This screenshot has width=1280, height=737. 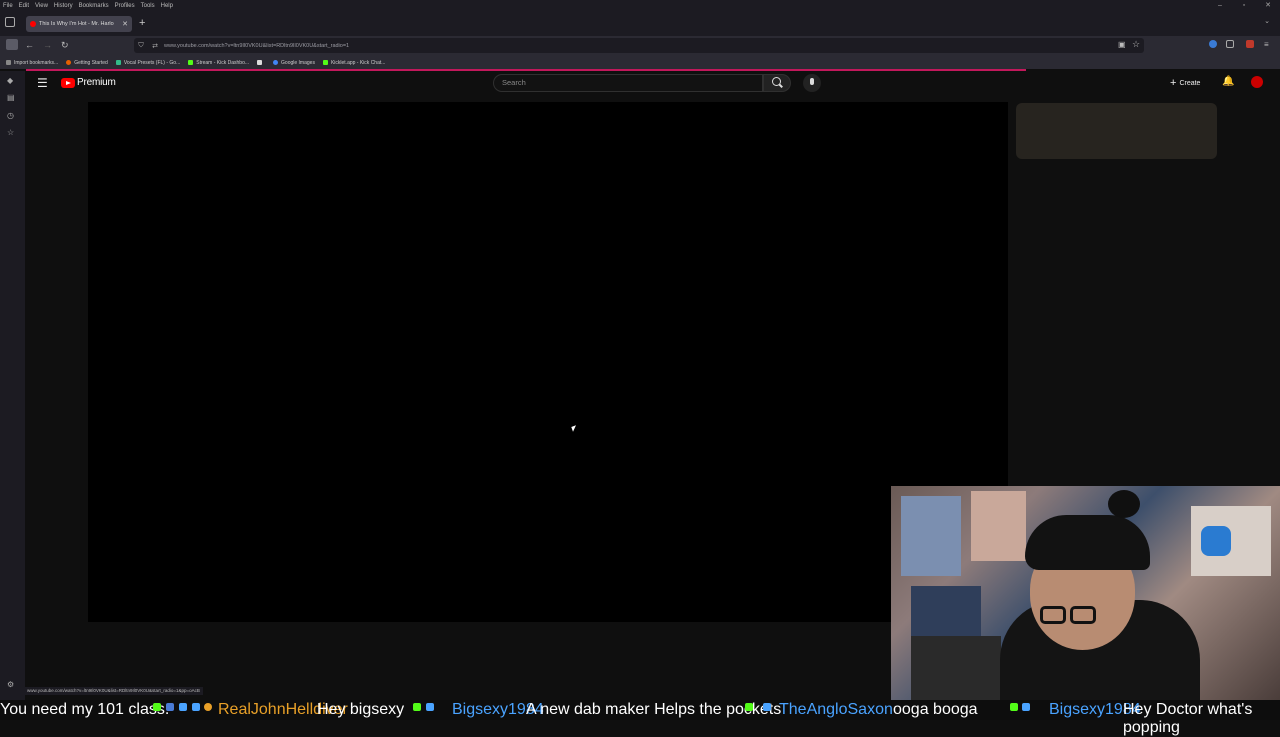 What do you see at coordinates (10, 132) in the screenshot?
I see `bookmarks-icon: ☆` at bounding box center [10, 132].